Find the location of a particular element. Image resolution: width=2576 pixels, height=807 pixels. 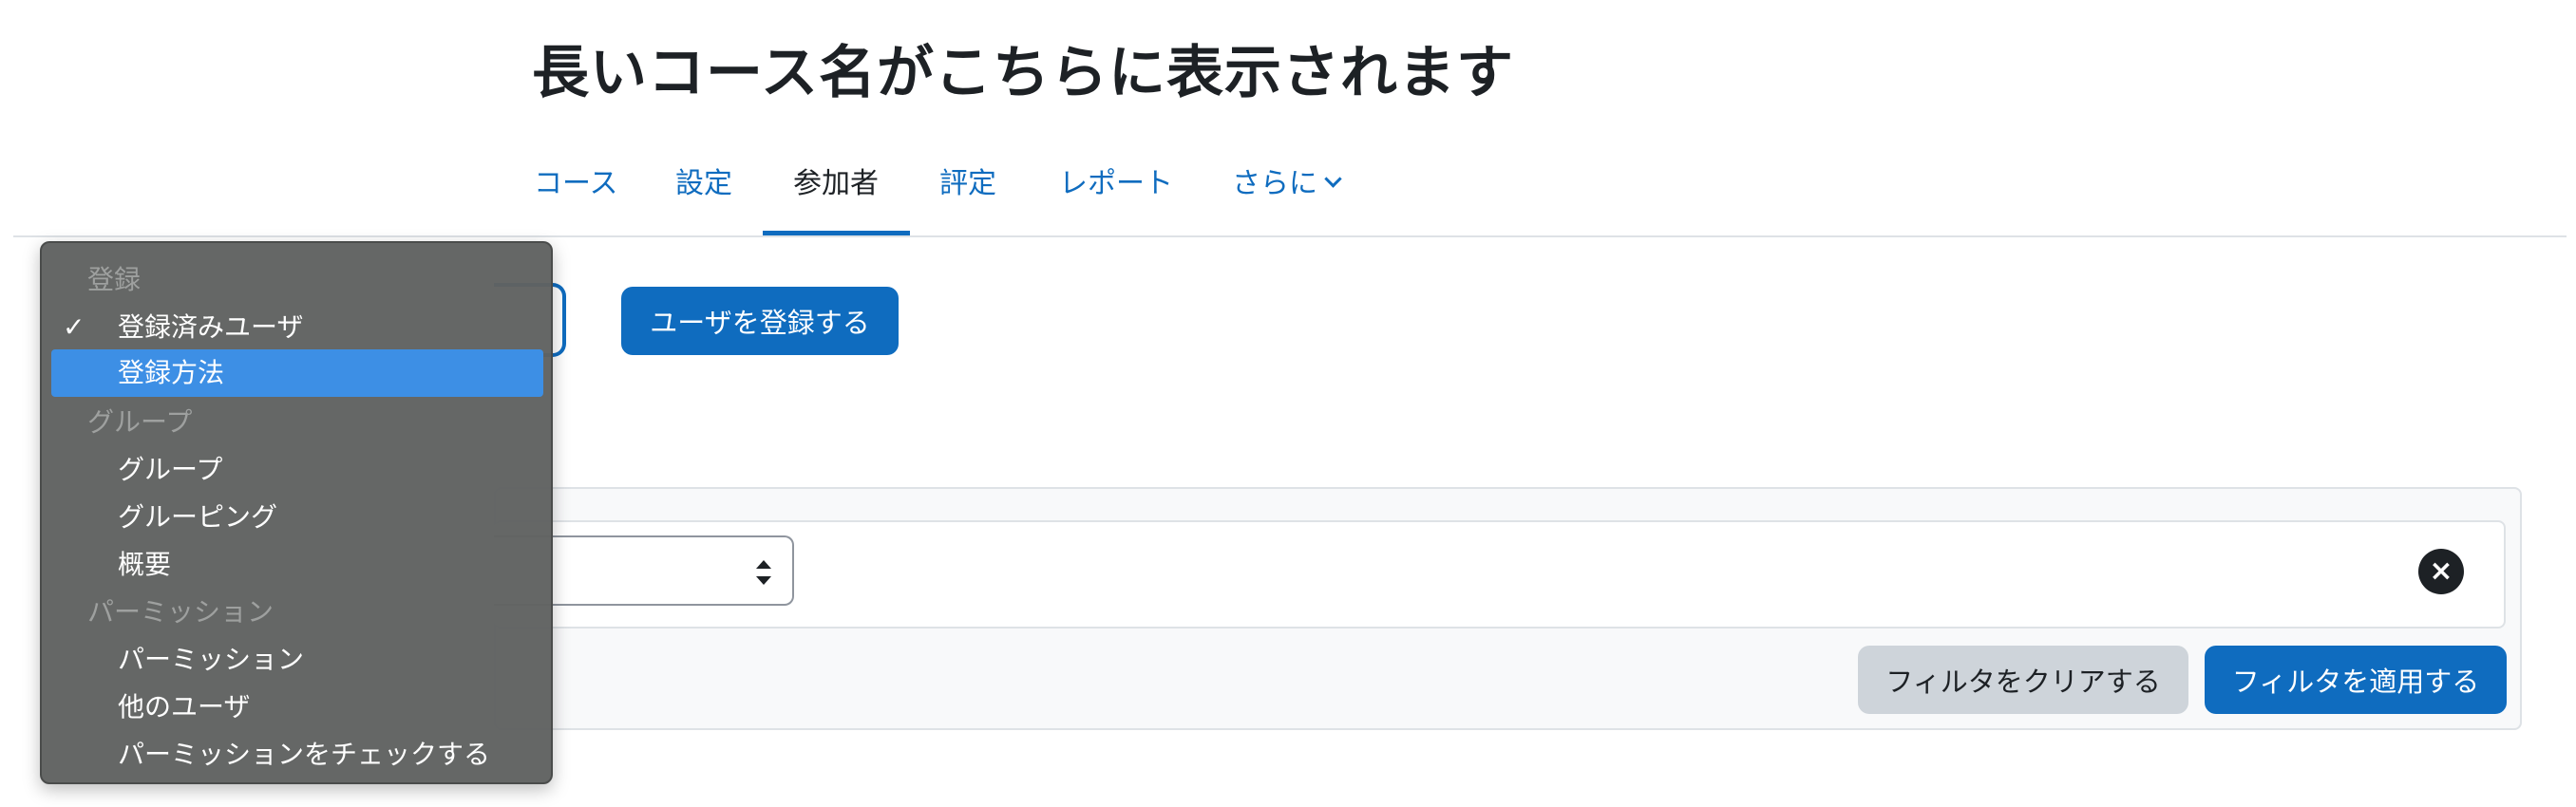

tab-reports: レポート is located at coordinates (1116, 180).